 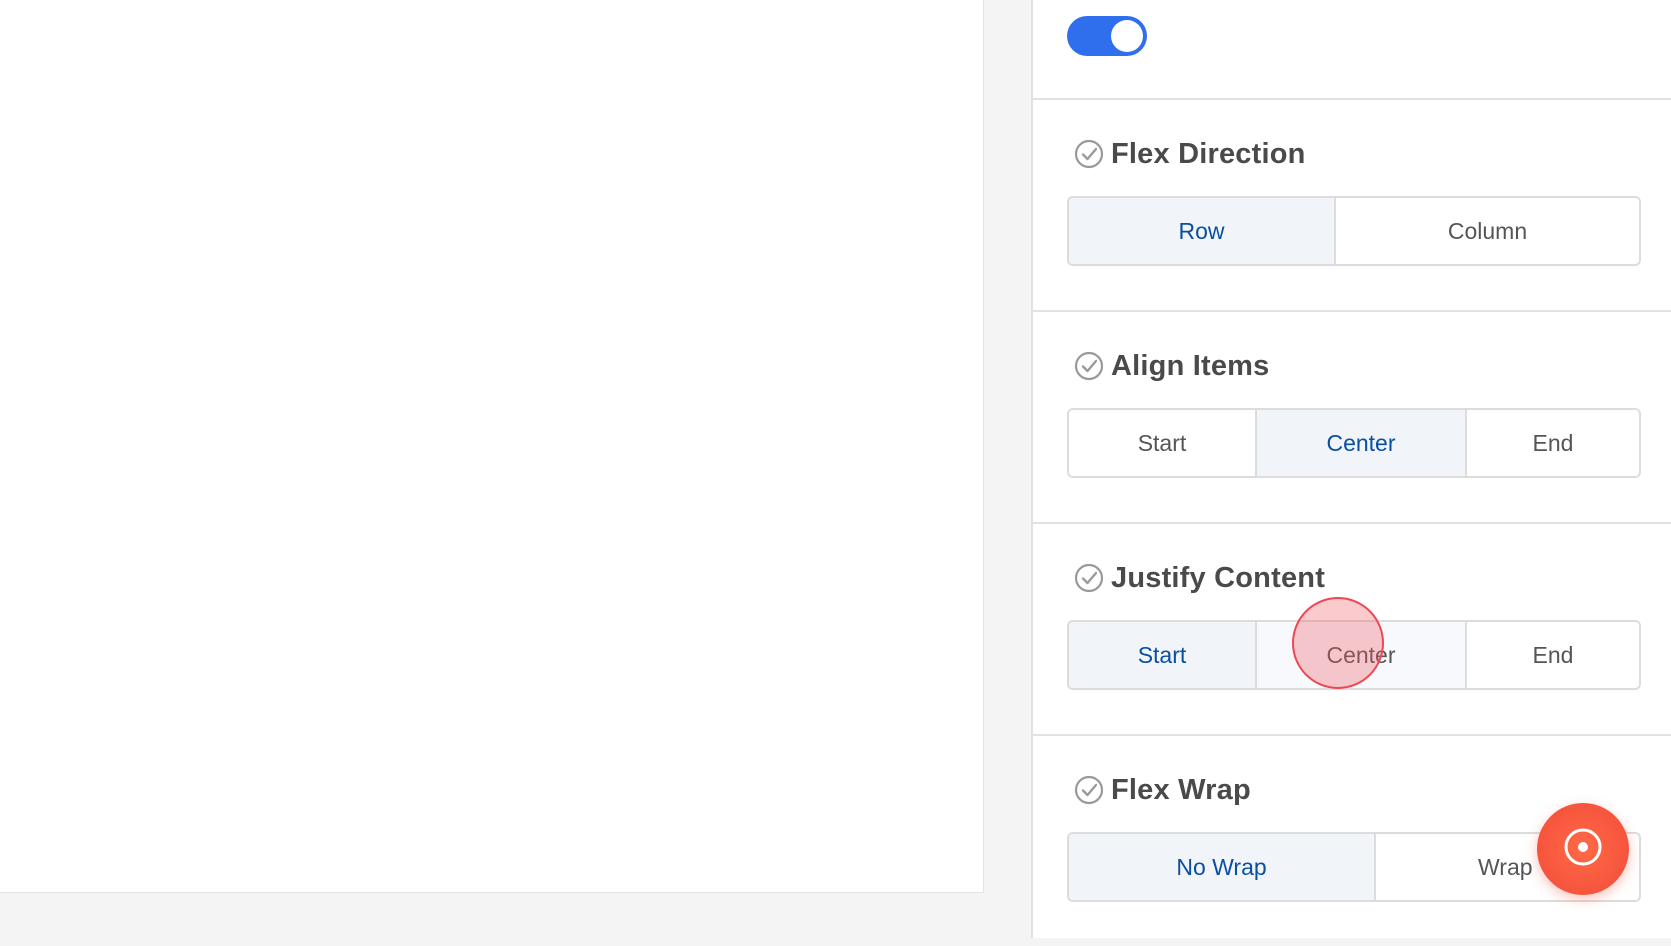 I want to click on align-items-section: Align Items Start Center End, so click(x=1352, y=417).